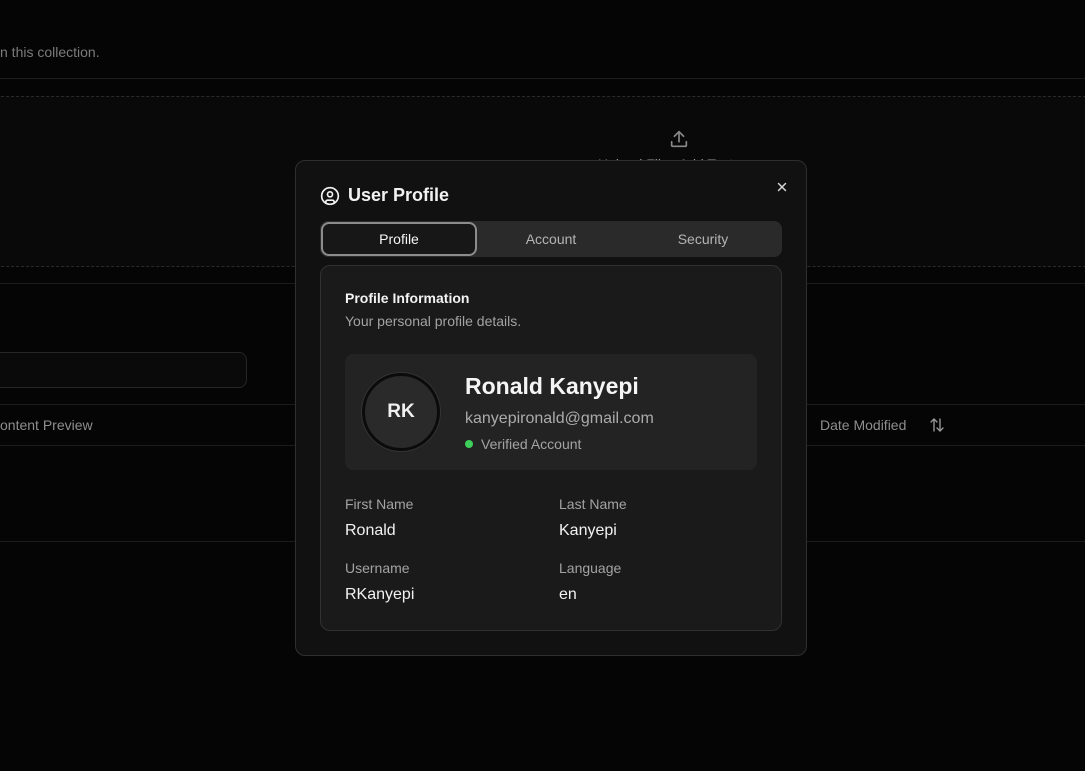  I want to click on card-description: Your personal profile details., so click(433, 321).